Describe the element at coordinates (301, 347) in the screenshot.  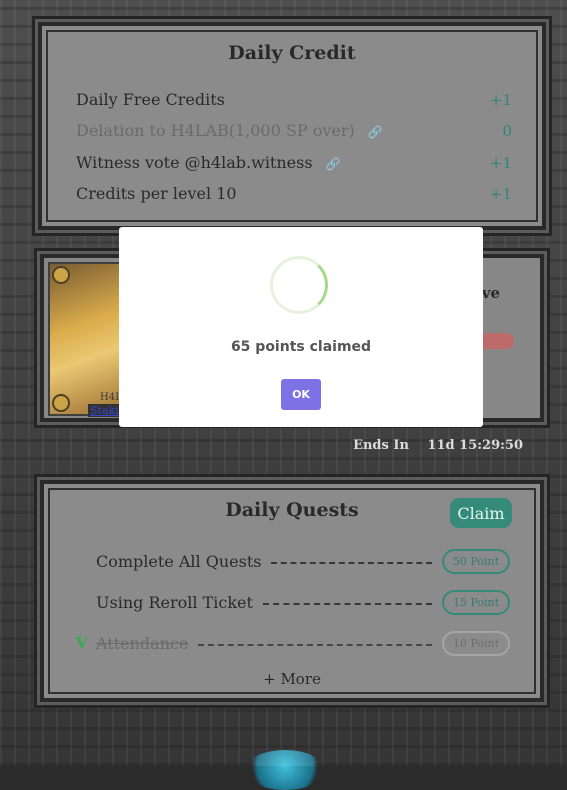
I see `dialog-message: 65 points claimed` at that location.